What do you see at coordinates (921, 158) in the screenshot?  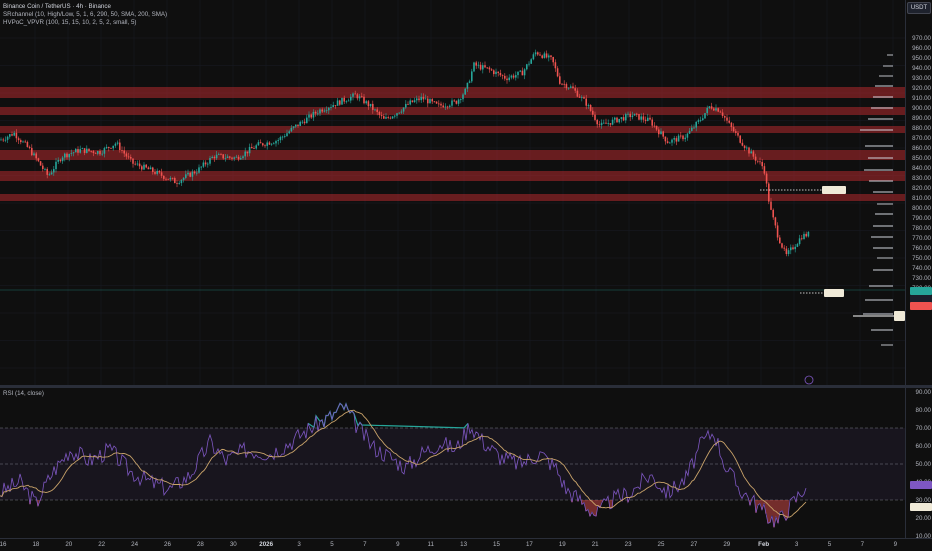 I see `price-tick: 850.00` at bounding box center [921, 158].